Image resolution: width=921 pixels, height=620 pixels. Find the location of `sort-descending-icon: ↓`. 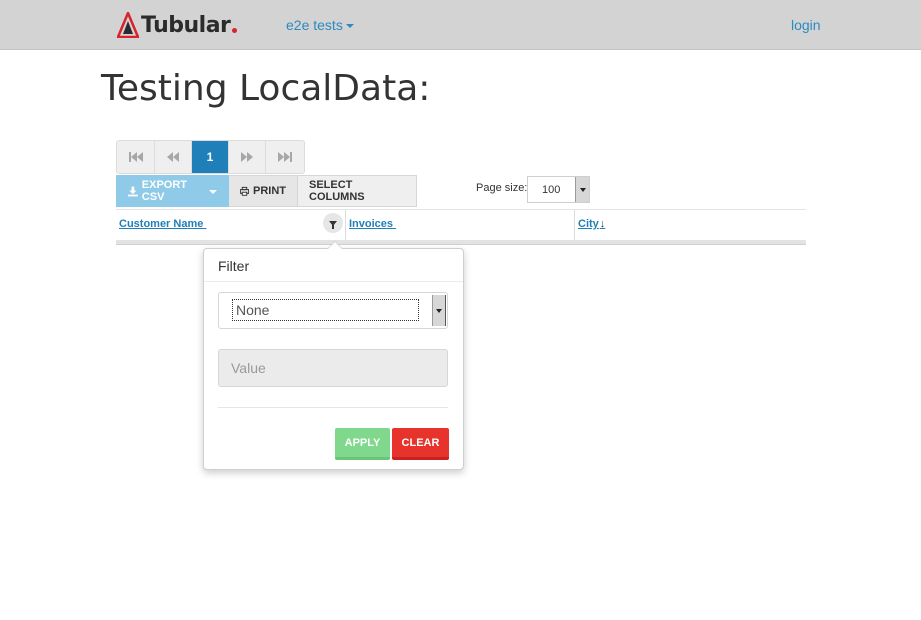

sort-descending-icon: ↓ is located at coordinates (602, 224).